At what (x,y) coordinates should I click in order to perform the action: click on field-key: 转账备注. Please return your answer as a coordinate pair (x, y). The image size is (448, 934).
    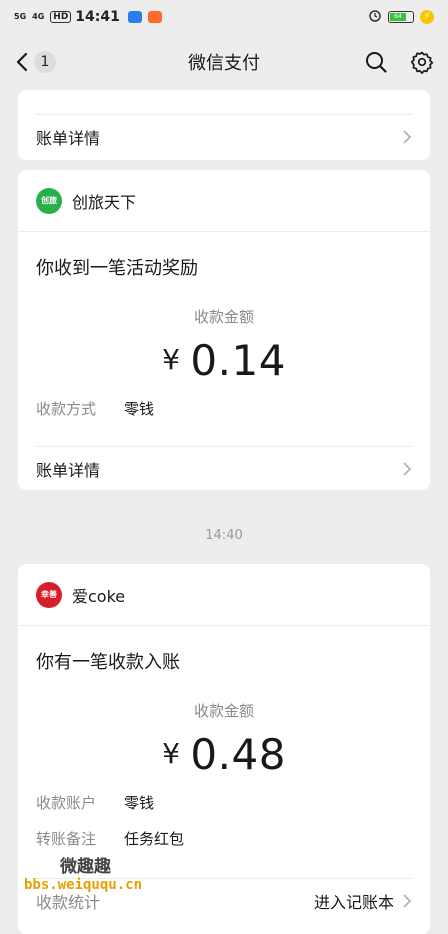
    Looking at the image, I should click on (66, 839).